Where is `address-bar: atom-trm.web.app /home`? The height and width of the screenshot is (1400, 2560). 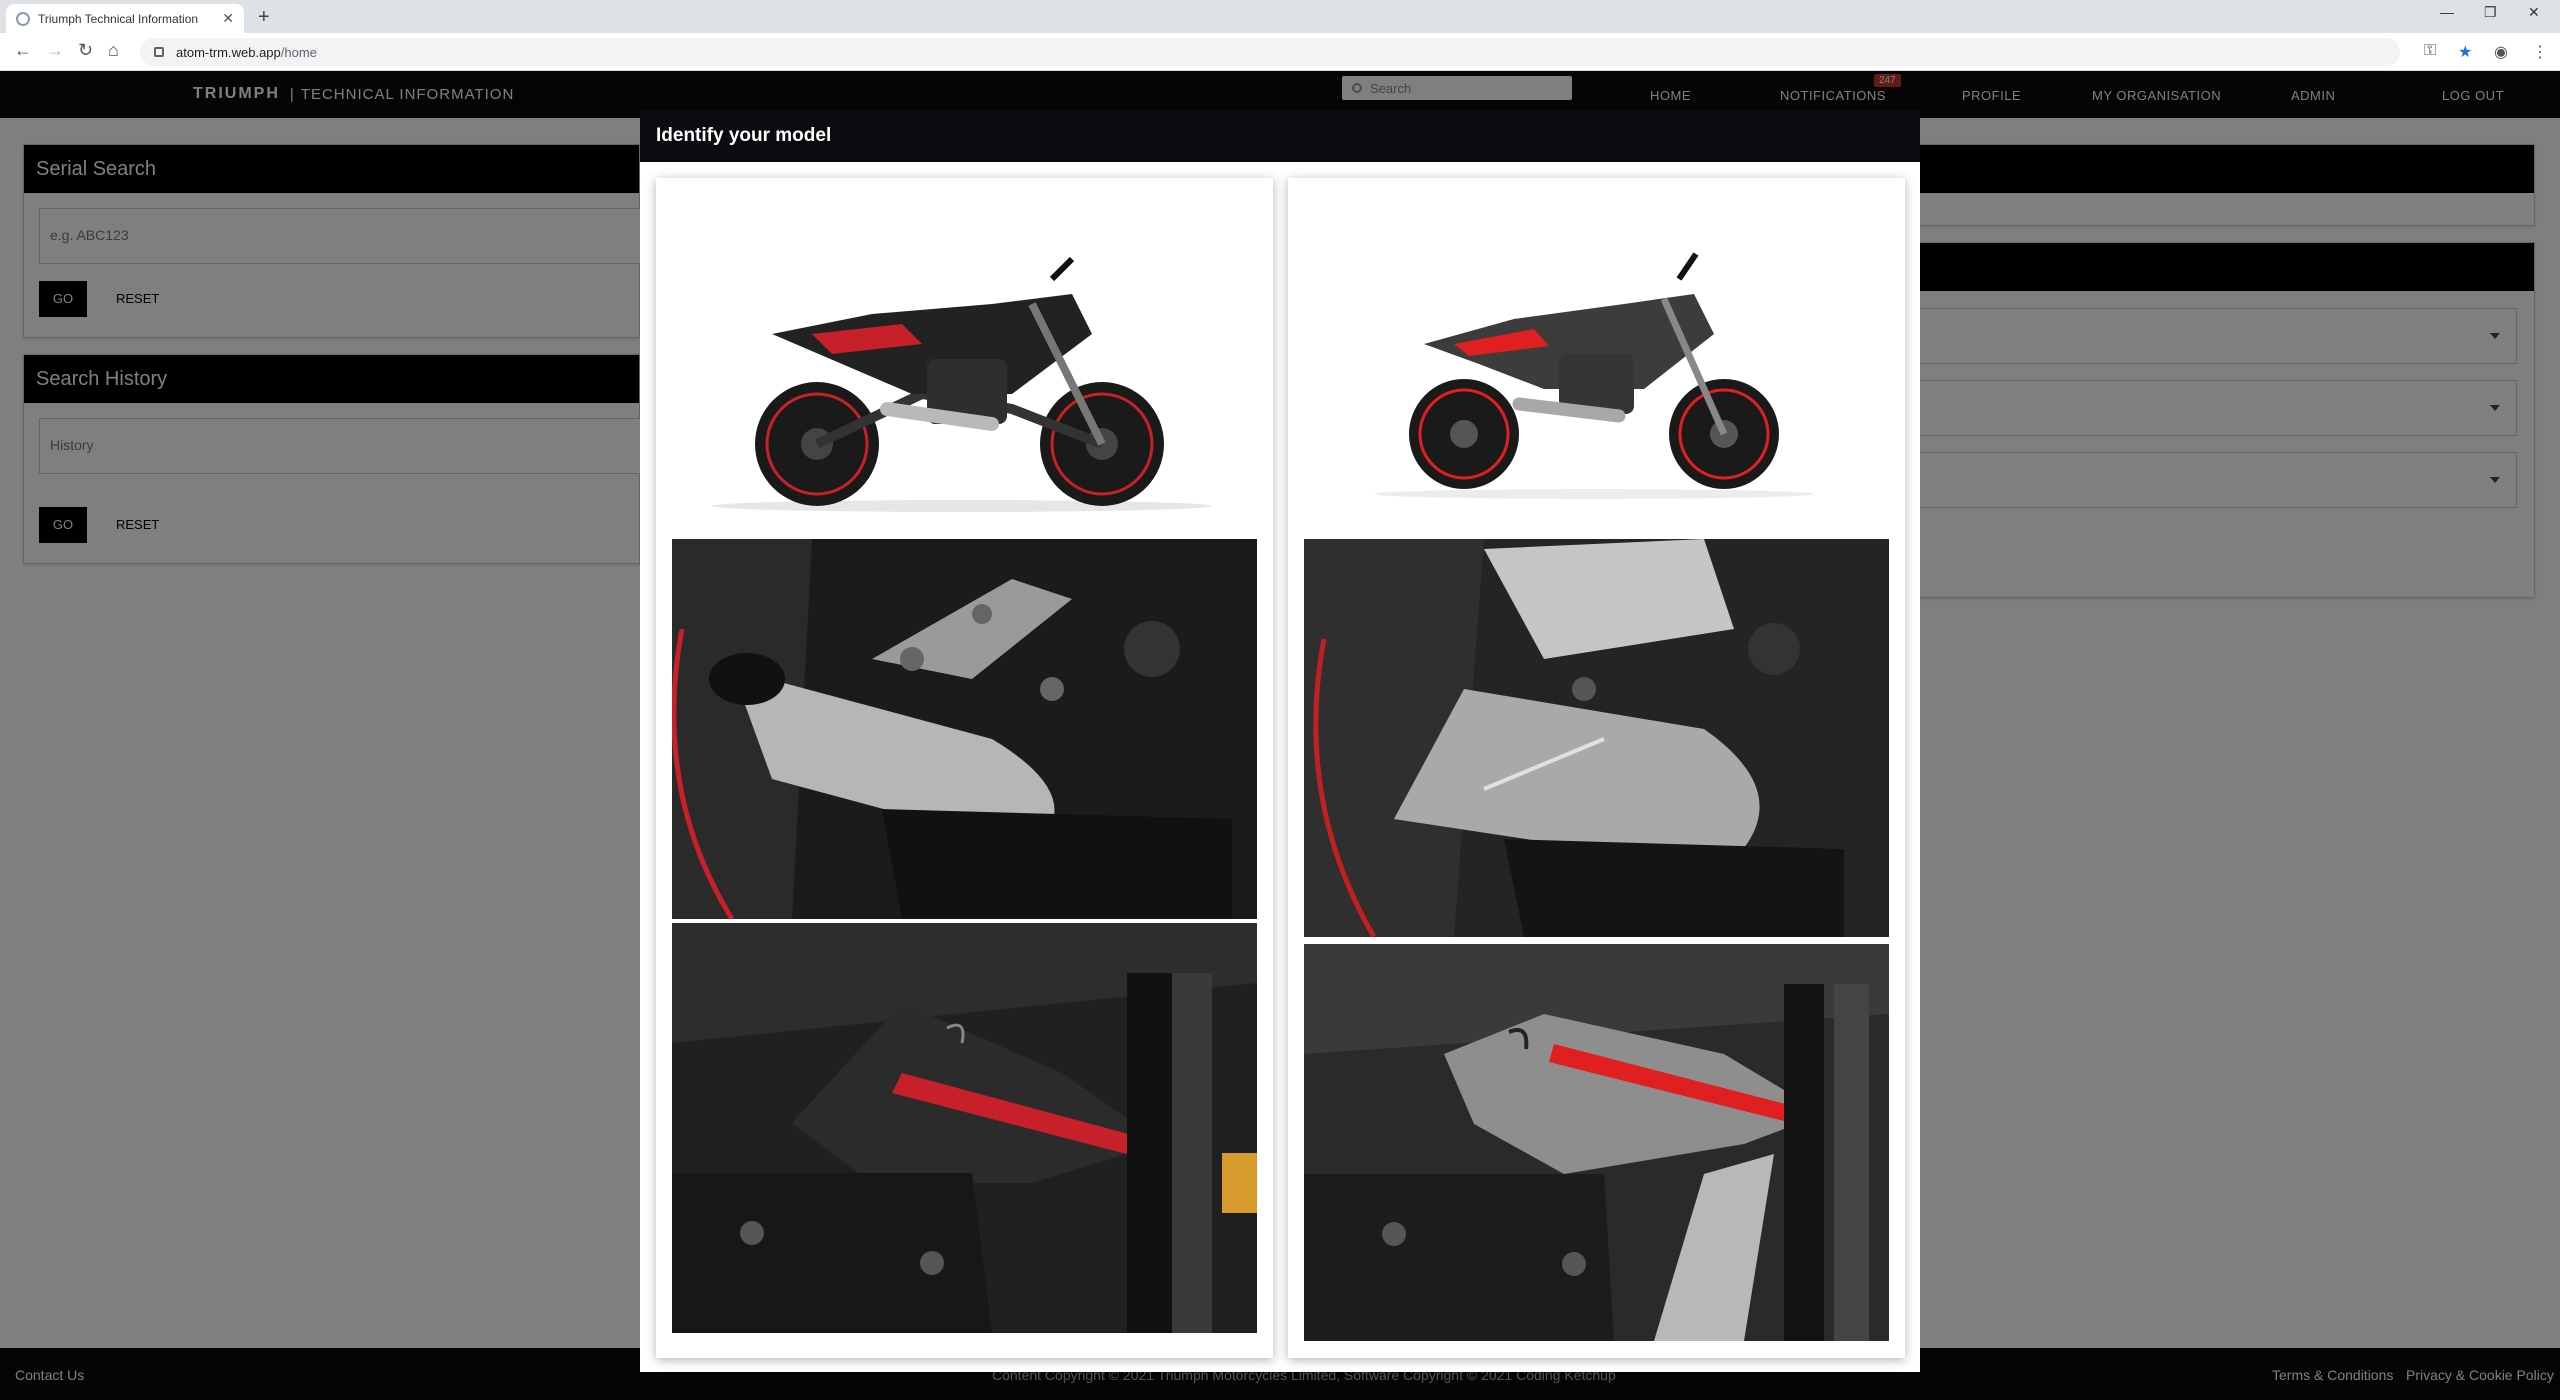
address-bar: atom-trm.web.app /home is located at coordinates (1270, 52).